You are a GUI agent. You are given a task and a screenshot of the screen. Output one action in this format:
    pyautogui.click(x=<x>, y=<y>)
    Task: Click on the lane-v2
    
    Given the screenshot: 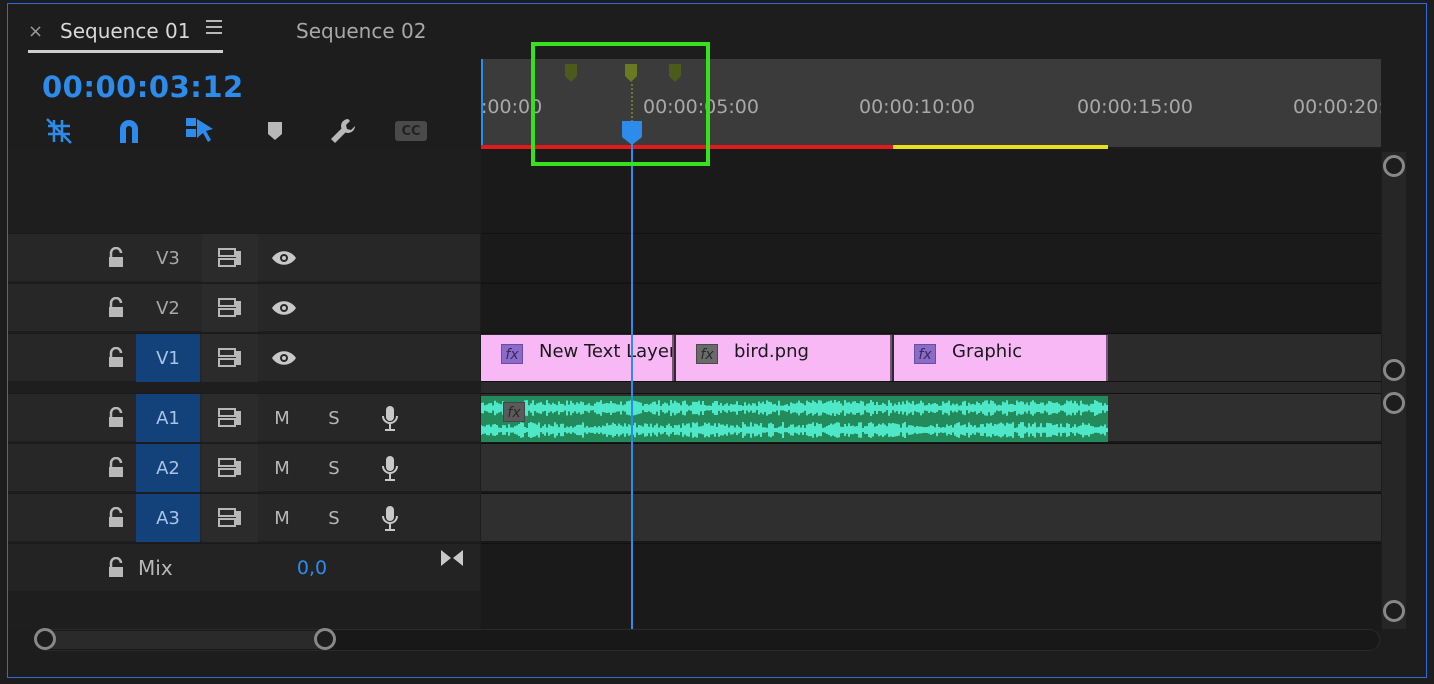 What is the action you would take?
    pyautogui.click(x=931, y=307)
    